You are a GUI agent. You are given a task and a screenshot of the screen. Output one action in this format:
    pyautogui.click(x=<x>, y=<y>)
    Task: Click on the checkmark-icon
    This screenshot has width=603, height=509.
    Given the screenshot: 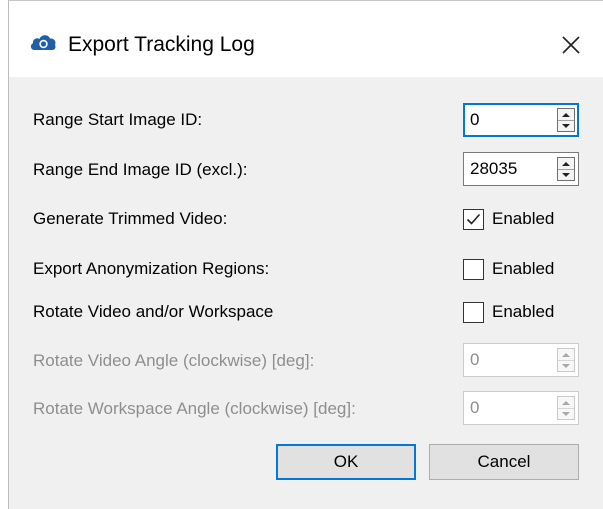 What is the action you would take?
    pyautogui.click(x=473, y=219)
    